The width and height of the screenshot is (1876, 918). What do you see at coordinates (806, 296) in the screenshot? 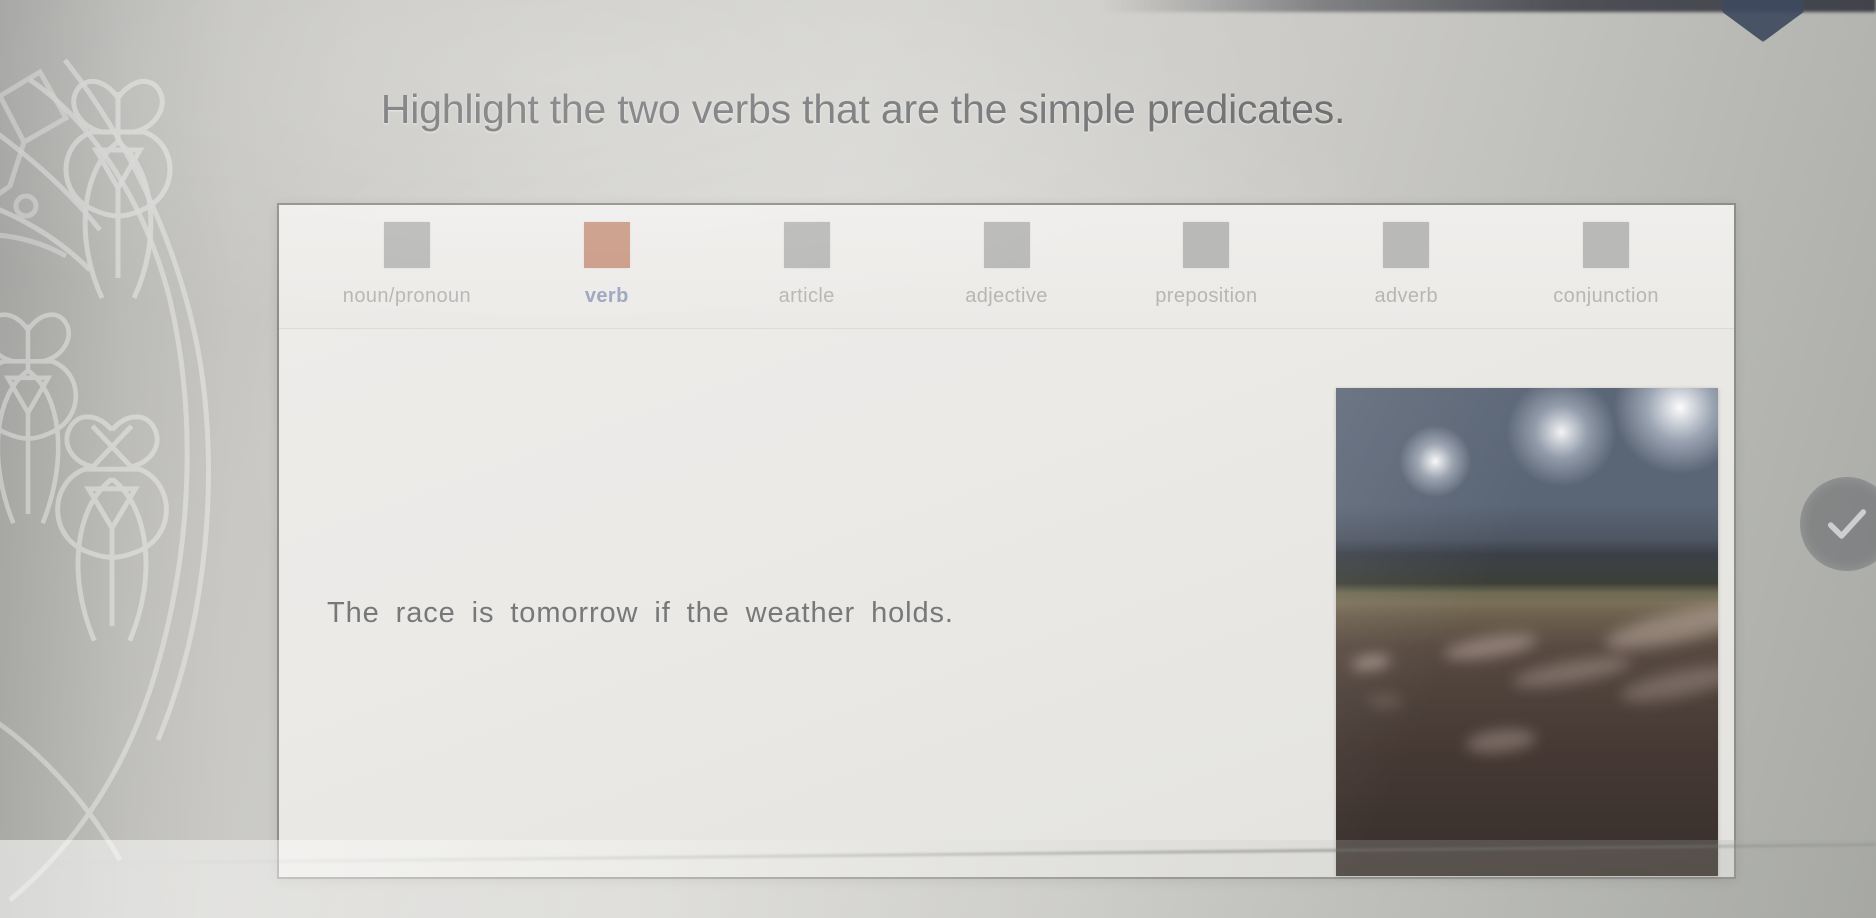
I see `legend-label: article` at bounding box center [806, 296].